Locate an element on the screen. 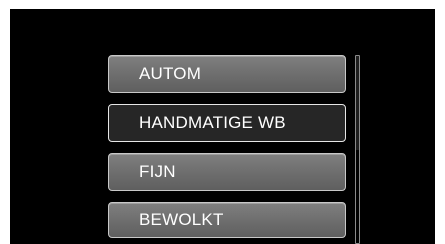 The height and width of the screenshot is (244, 445). menu-item-label: FIJN is located at coordinates (157, 171).